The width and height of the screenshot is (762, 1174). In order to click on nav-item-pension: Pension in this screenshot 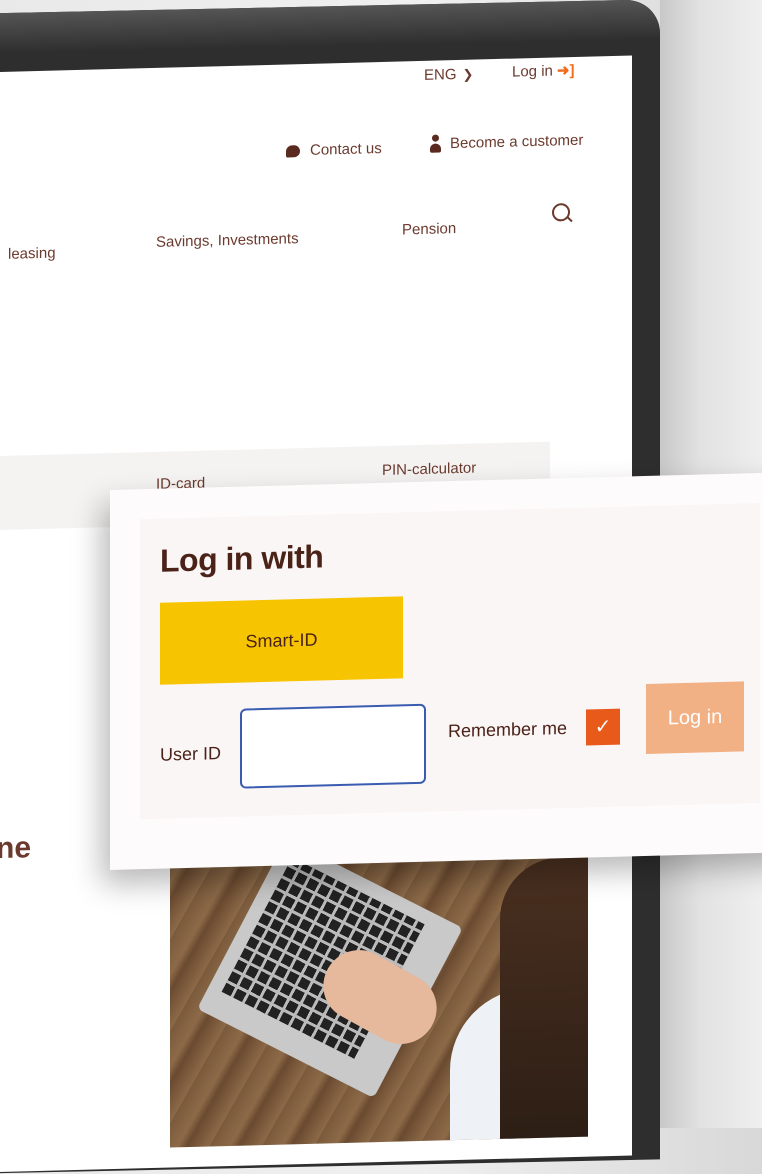, I will do `click(429, 229)`.